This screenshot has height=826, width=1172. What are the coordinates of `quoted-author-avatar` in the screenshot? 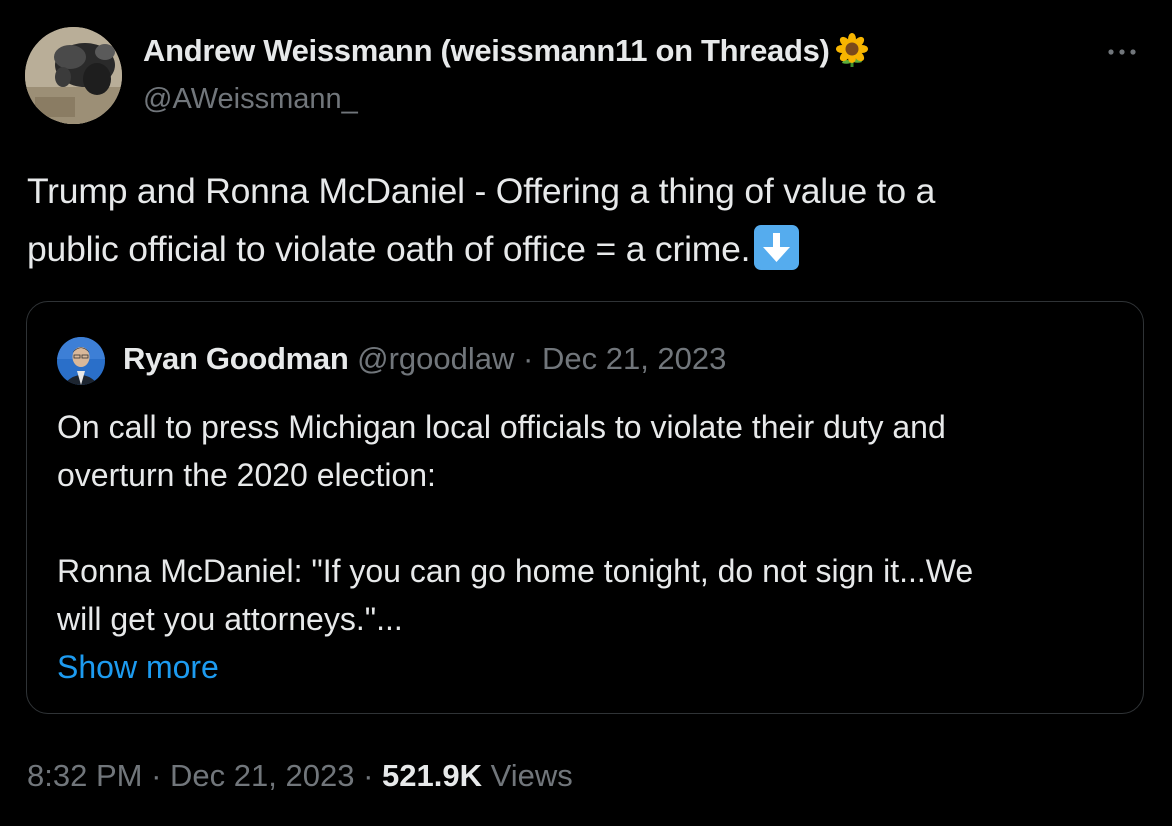 It's located at (81, 361).